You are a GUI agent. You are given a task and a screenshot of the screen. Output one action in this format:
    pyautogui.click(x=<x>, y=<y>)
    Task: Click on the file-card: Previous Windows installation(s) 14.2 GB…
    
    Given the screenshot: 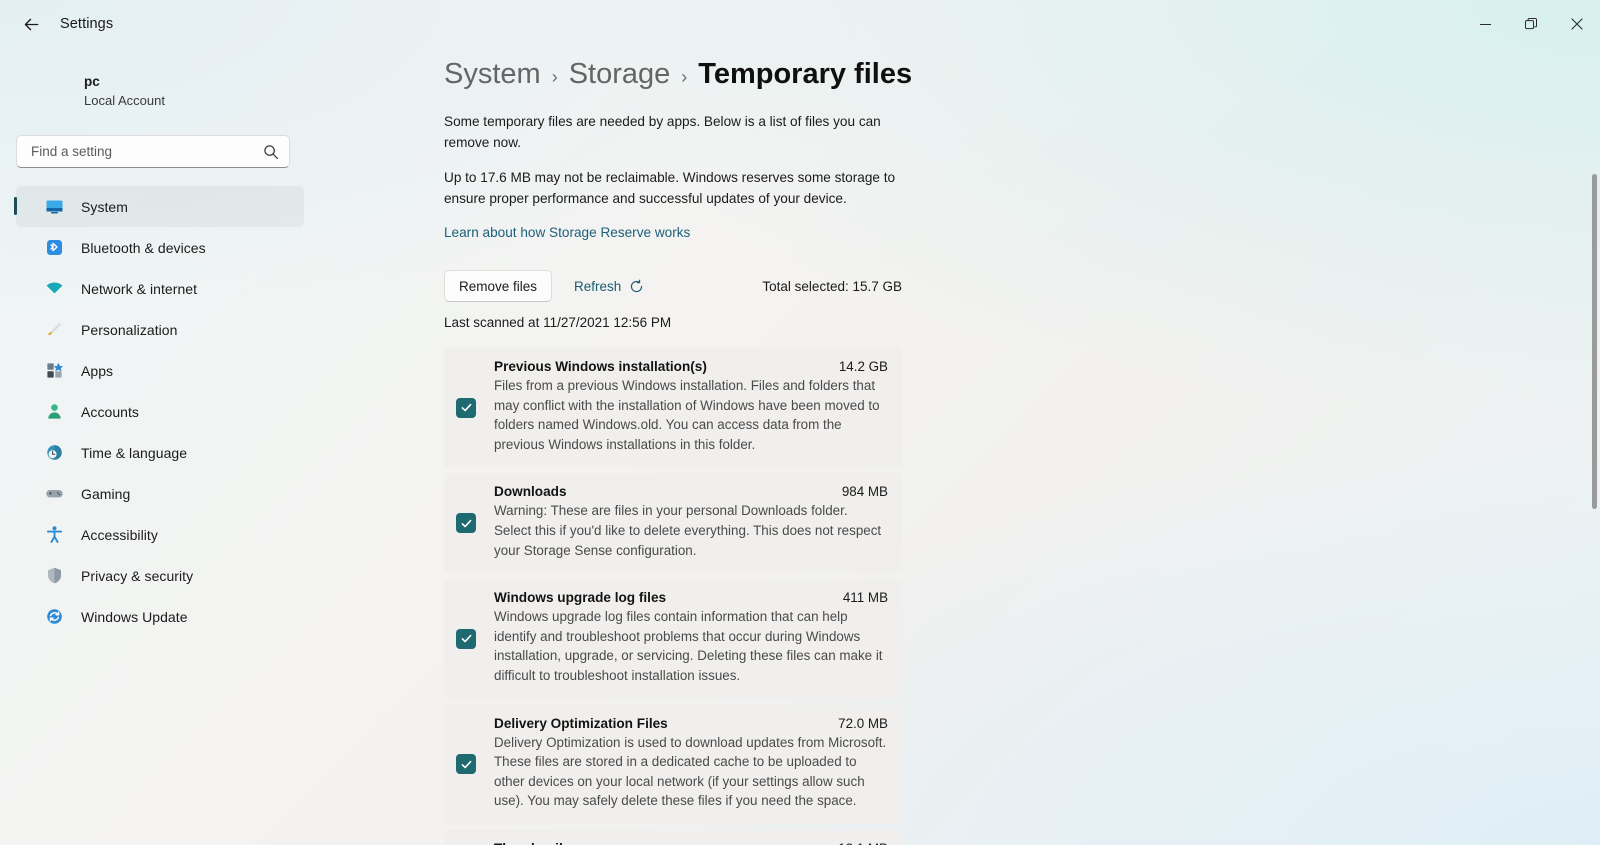 What is the action you would take?
    pyautogui.click(x=673, y=408)
    